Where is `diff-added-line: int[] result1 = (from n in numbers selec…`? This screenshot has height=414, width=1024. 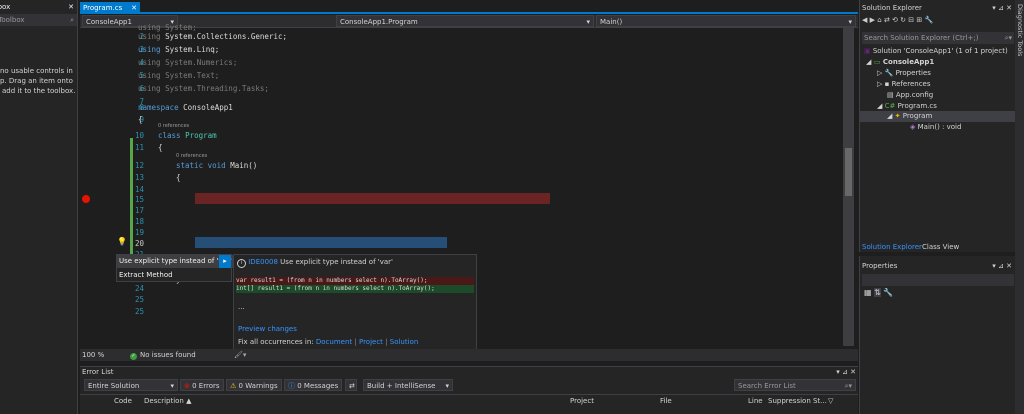 diff-added-line: int[] result1 = (from n in numbers selec… is located at coordinates (355, 289).